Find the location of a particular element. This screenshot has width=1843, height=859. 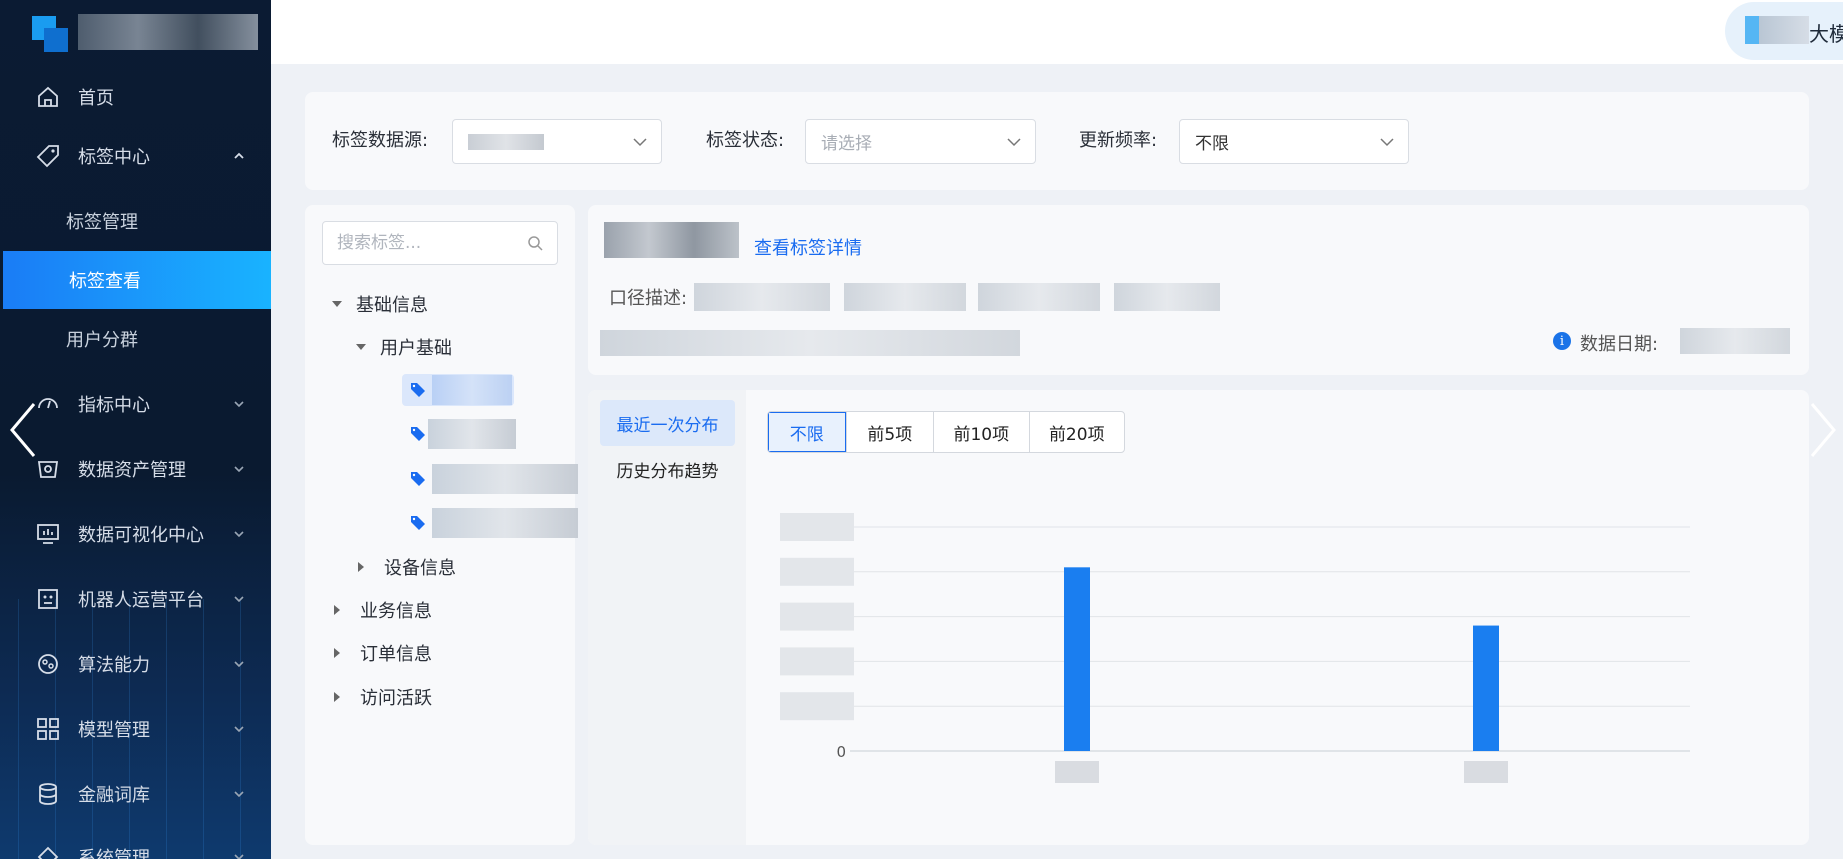

menu-model-management: 模型管理 is located at coordinates (135, 729).